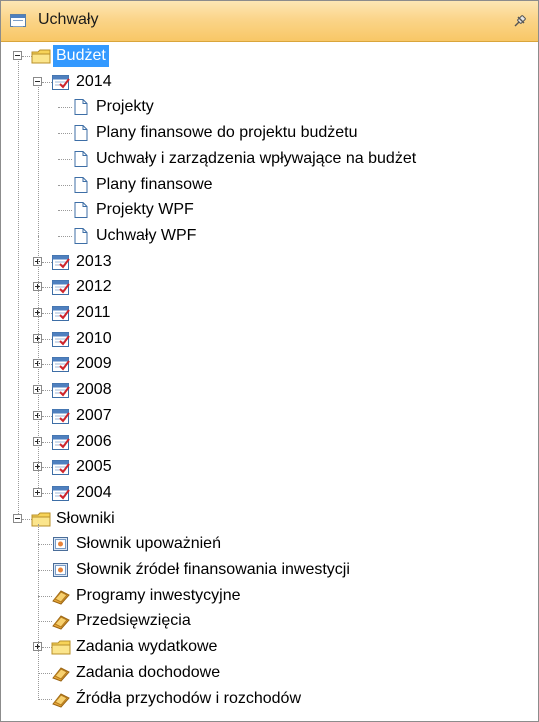 The height and width of the screenshot is (722, 539). I want to click on tree-node-dictionary: Przedsięwzięcia, so click(133, 621).